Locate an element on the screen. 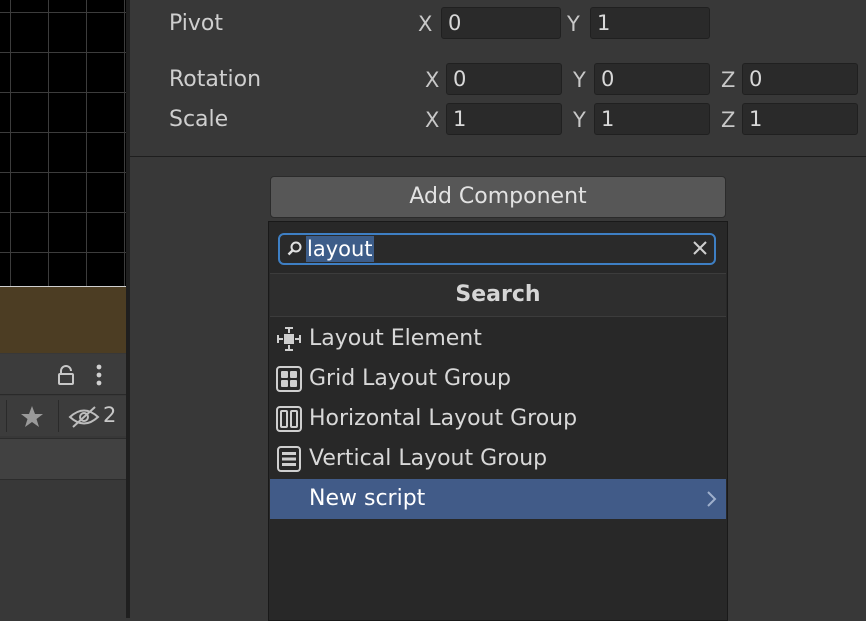 The height and width of the screenshot is (621, 866). favorite-star-icon is located at coordinates (32, 417).